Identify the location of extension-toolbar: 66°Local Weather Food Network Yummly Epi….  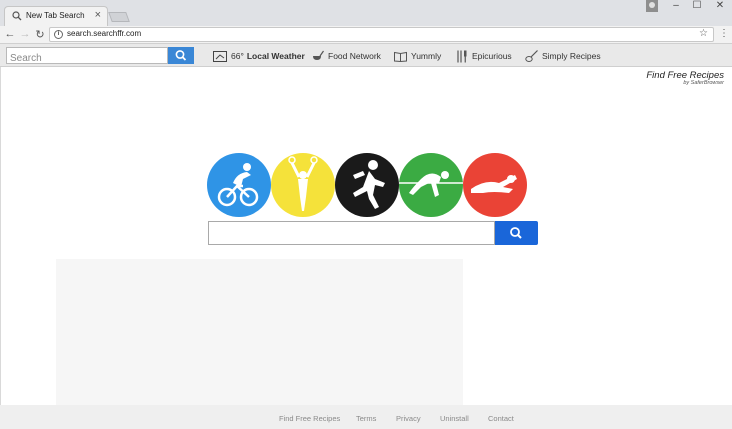
(366, 55).